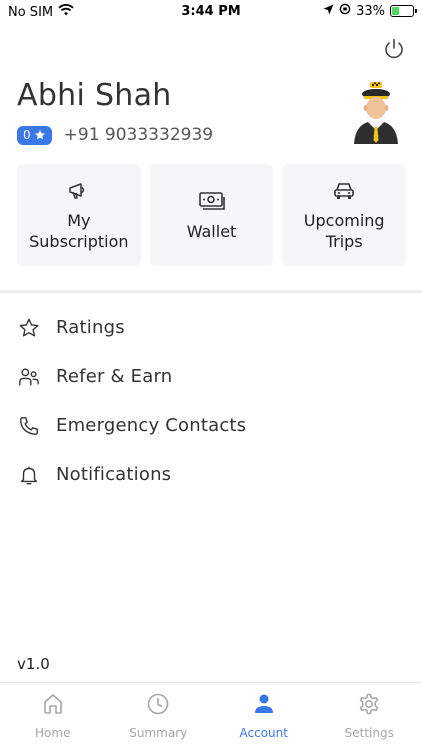 The height and width of the screenshot is (750, 422). What do you see at coordinates (211, 376) in the screenshot?
I see `menu-item-refer-earn: Refer & Earn` at bounding box center [211, 376].